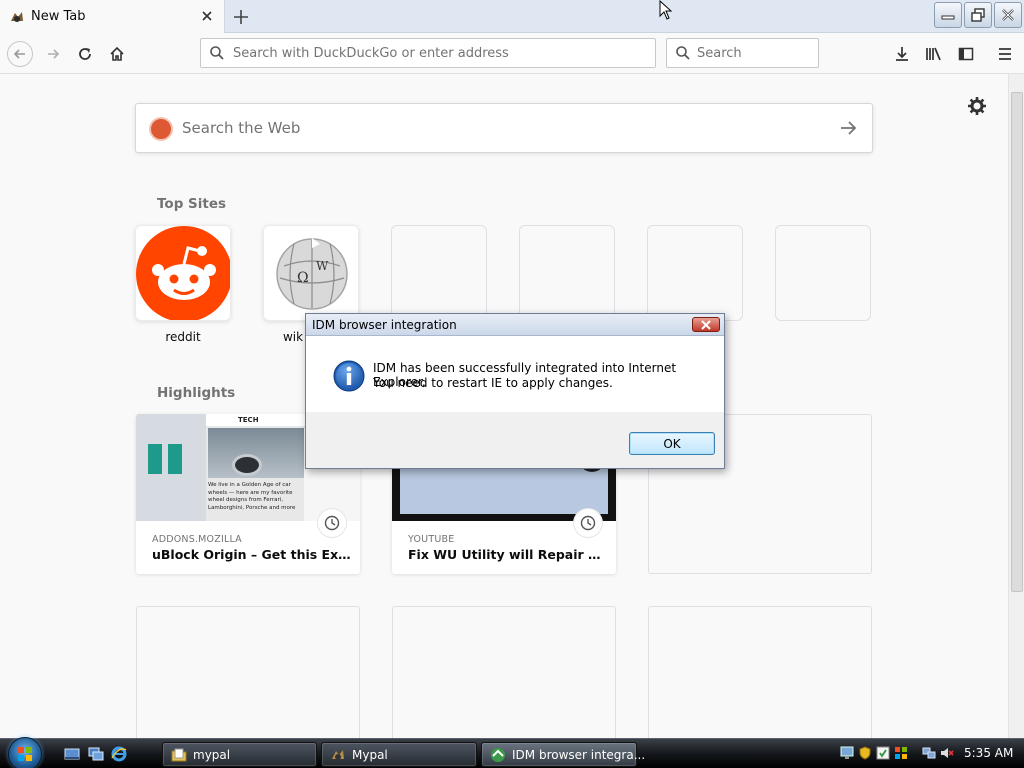 This screenshot has height=768, width=1024. What do you see at coordinates (666, 10) in the screenshot?
I see `mouse-cursor-icon` at bounding box center [666, 10].